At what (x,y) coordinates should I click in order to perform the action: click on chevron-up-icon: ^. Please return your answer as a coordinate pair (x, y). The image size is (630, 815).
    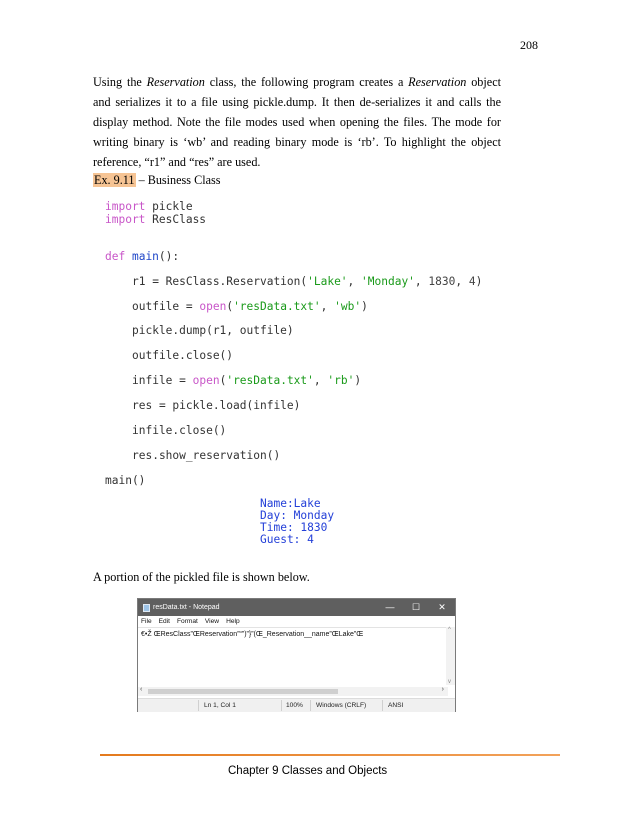
    Looking at the image, I should click on (449, 630).